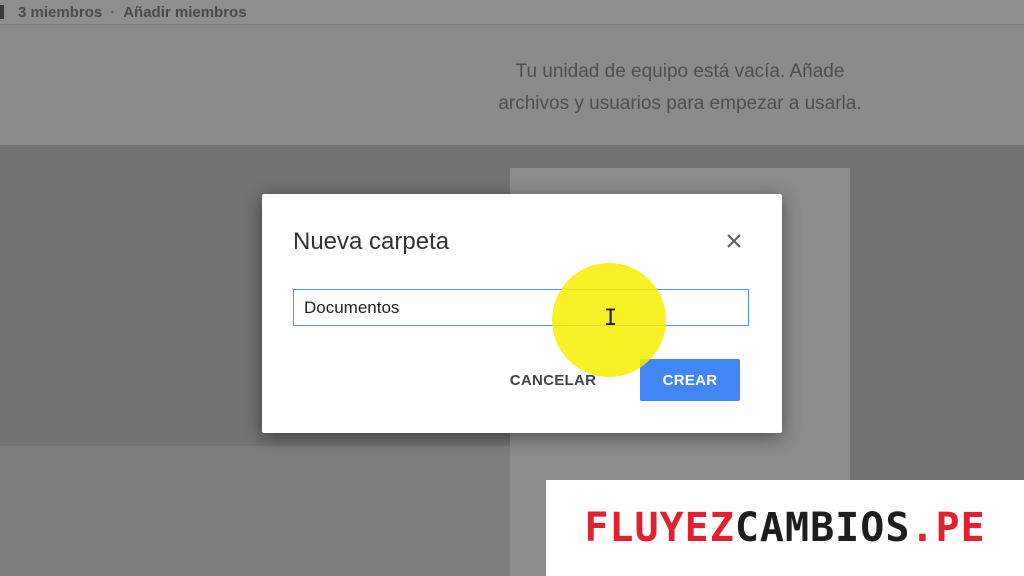 This screenshot has height=576, width=1024. Describe the element at coordinates (690, 380) in the screenshot. I see `create-button: CREAR` at that location.